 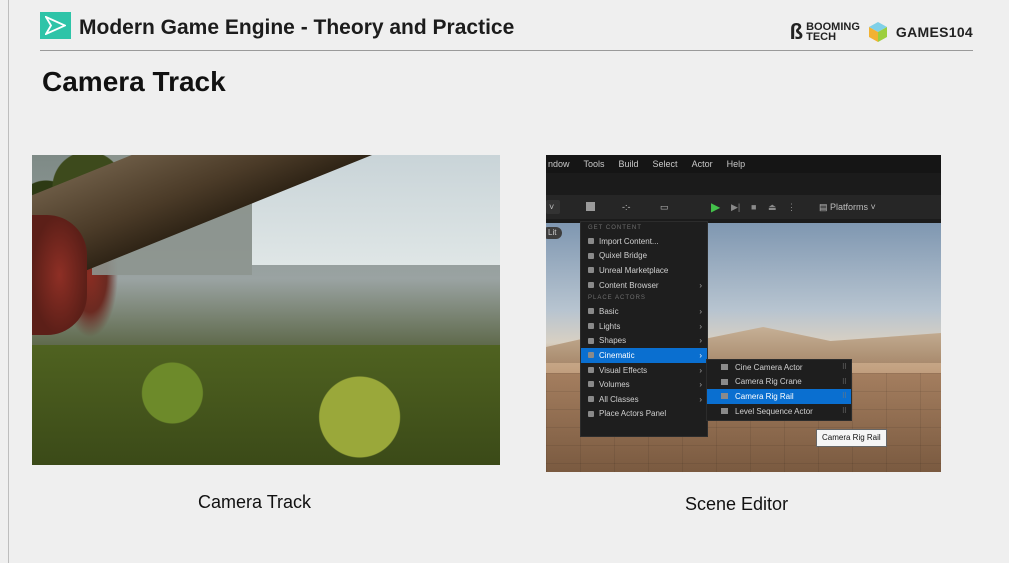 What do you see at coordinates (609, 312) in the screenshot?
I see `menu-item-label: Basic` at bounding box center [609, 312].